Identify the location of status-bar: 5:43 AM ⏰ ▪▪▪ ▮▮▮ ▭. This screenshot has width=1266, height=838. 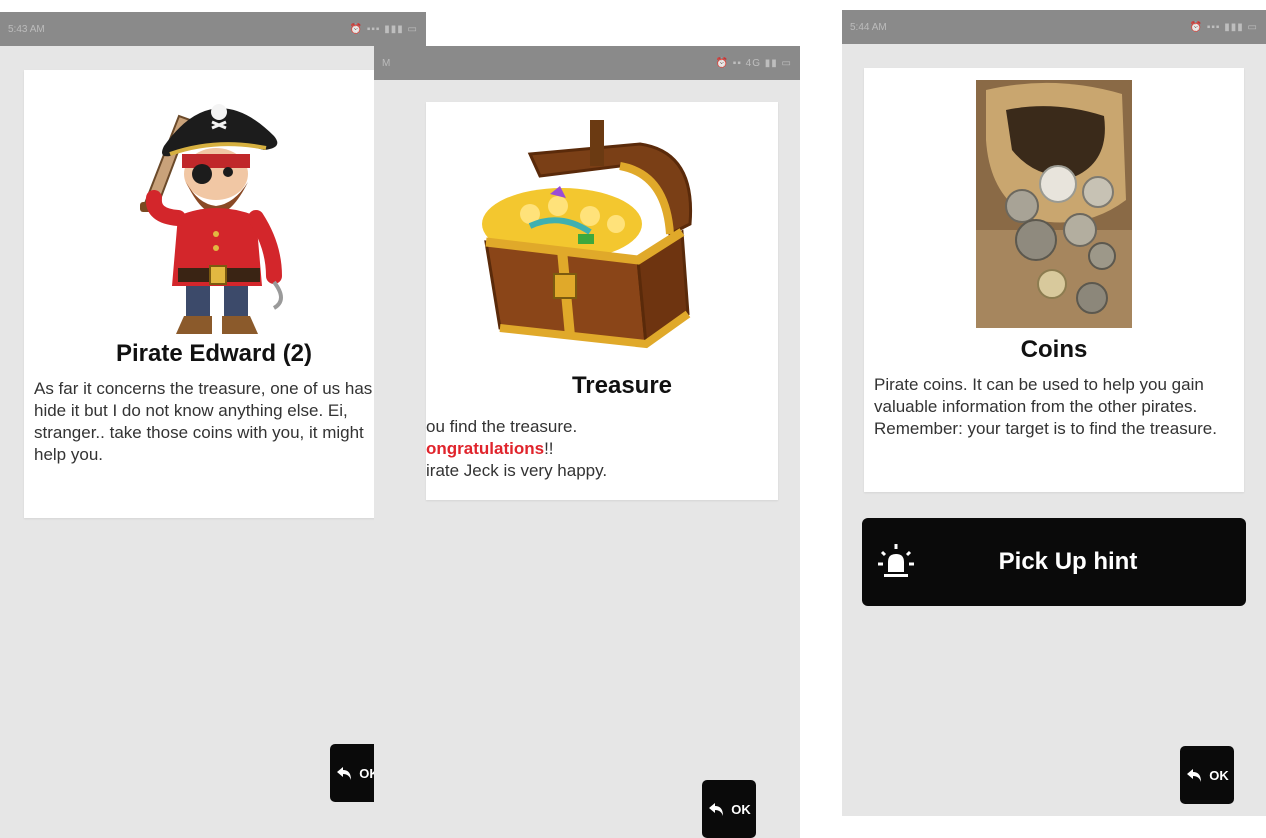
(213, 29).